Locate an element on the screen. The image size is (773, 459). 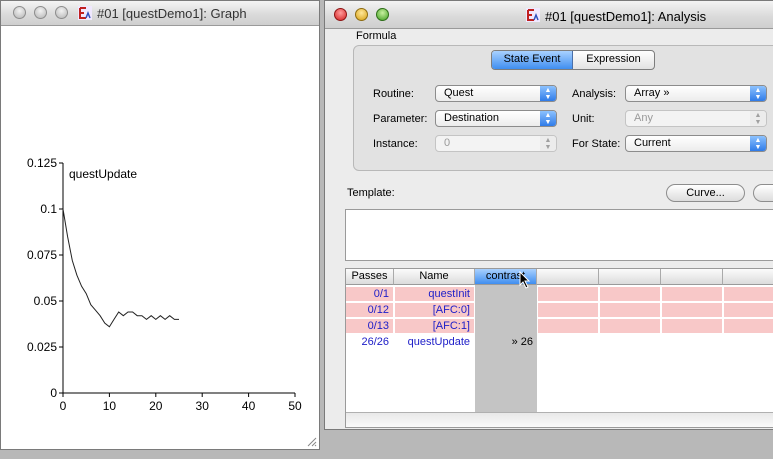
tab-group: State Event Expression is located at coordinates (573, 60).